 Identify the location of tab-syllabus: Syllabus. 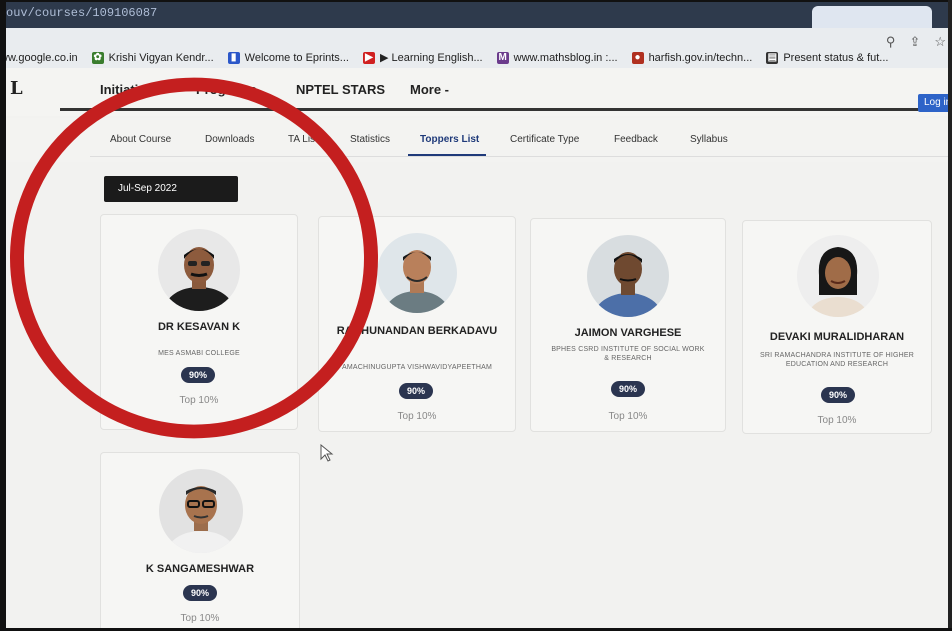
(709, 139).